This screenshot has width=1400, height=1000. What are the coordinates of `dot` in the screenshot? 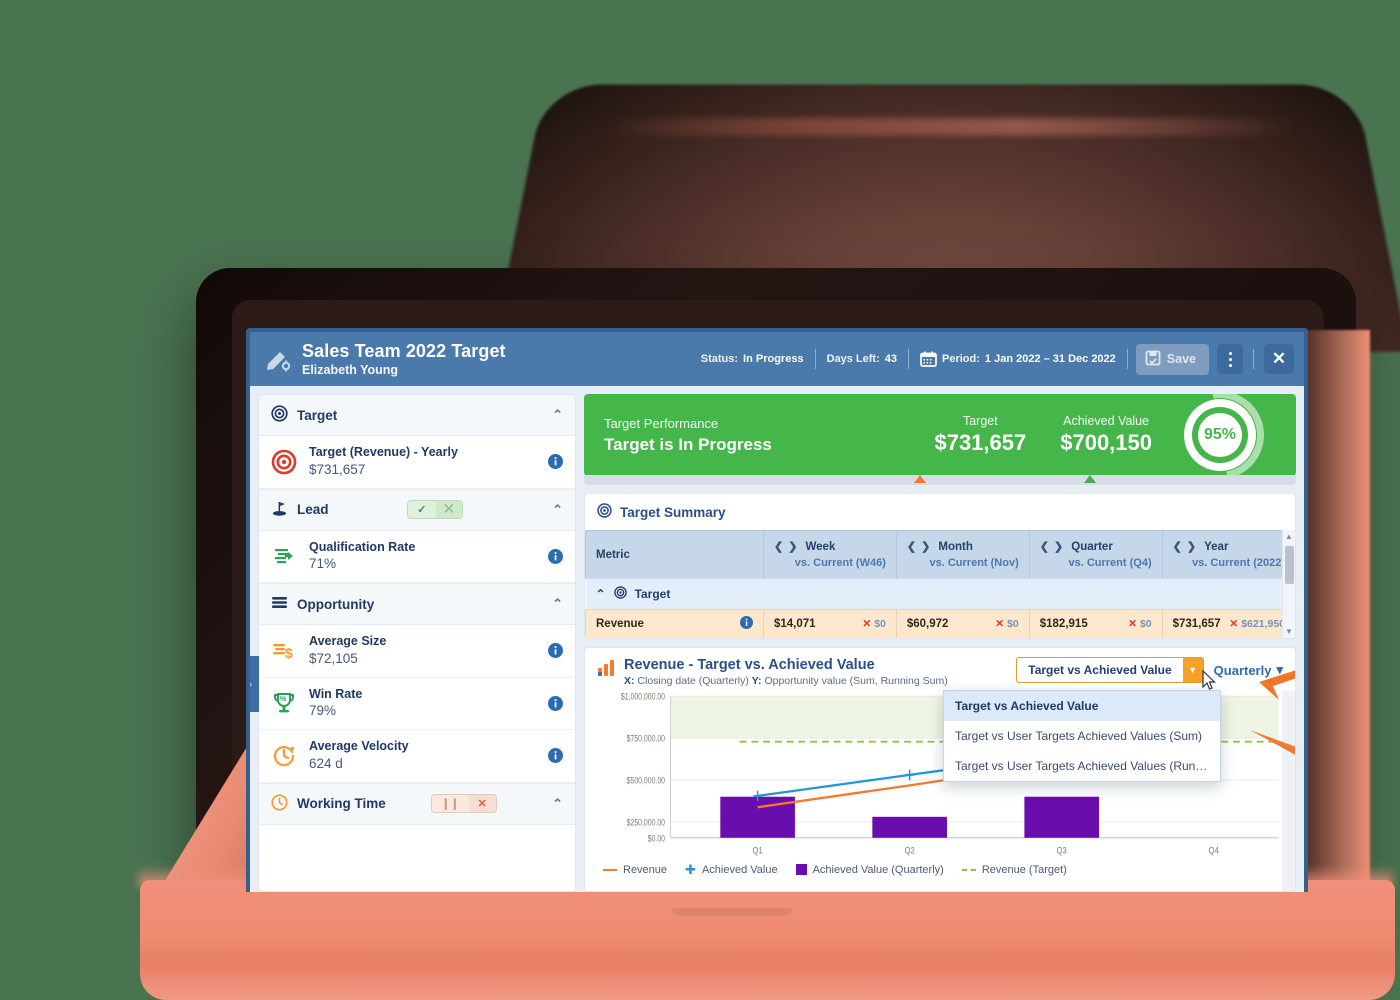 It's located at (1230, 353).